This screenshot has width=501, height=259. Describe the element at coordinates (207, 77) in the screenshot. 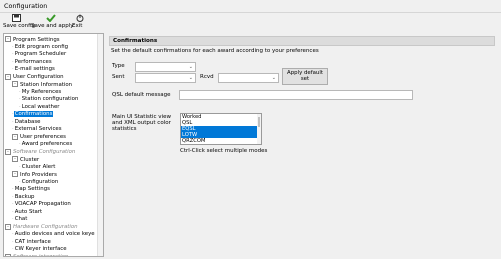

I see `rcvd-label: Rcvd` at that location.